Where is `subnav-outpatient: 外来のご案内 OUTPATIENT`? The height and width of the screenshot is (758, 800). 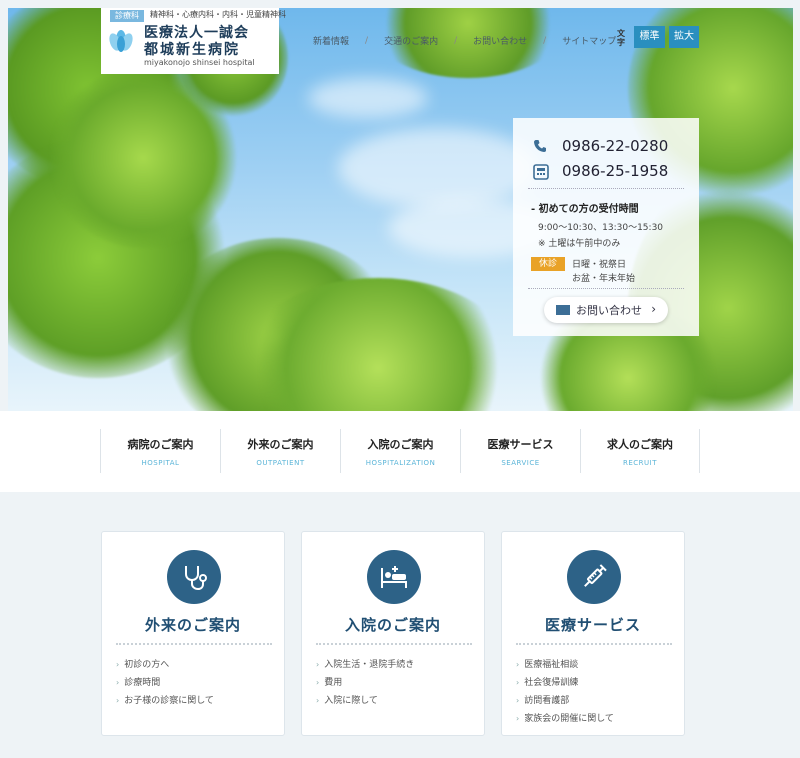
subnav-outpatient: 外来のご案内 OUTPATIENT is located at coordinates (280, 451).